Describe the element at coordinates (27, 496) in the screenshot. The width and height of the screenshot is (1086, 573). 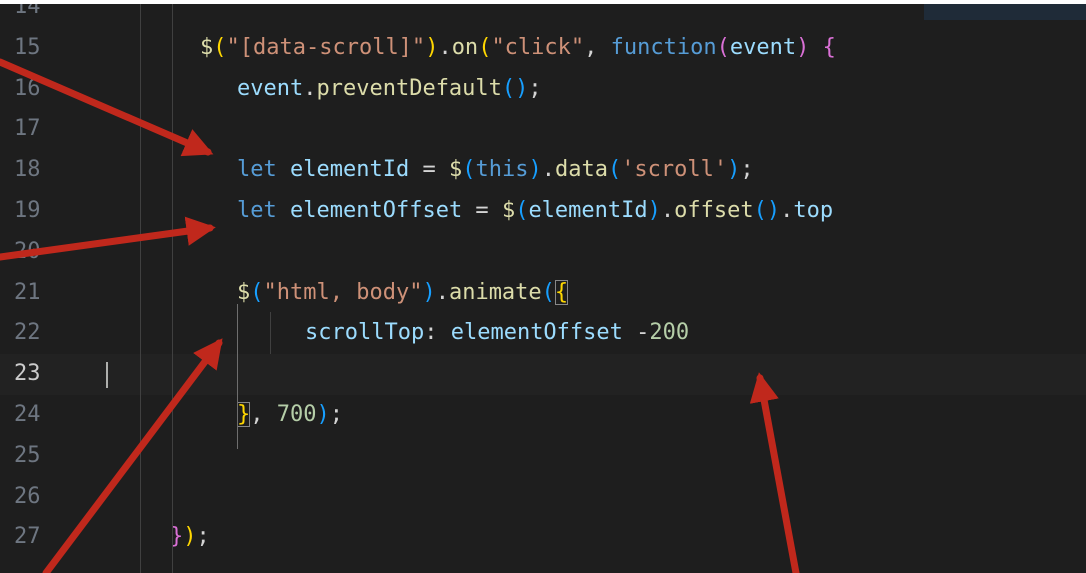
I see `line-number: 26` at that location.